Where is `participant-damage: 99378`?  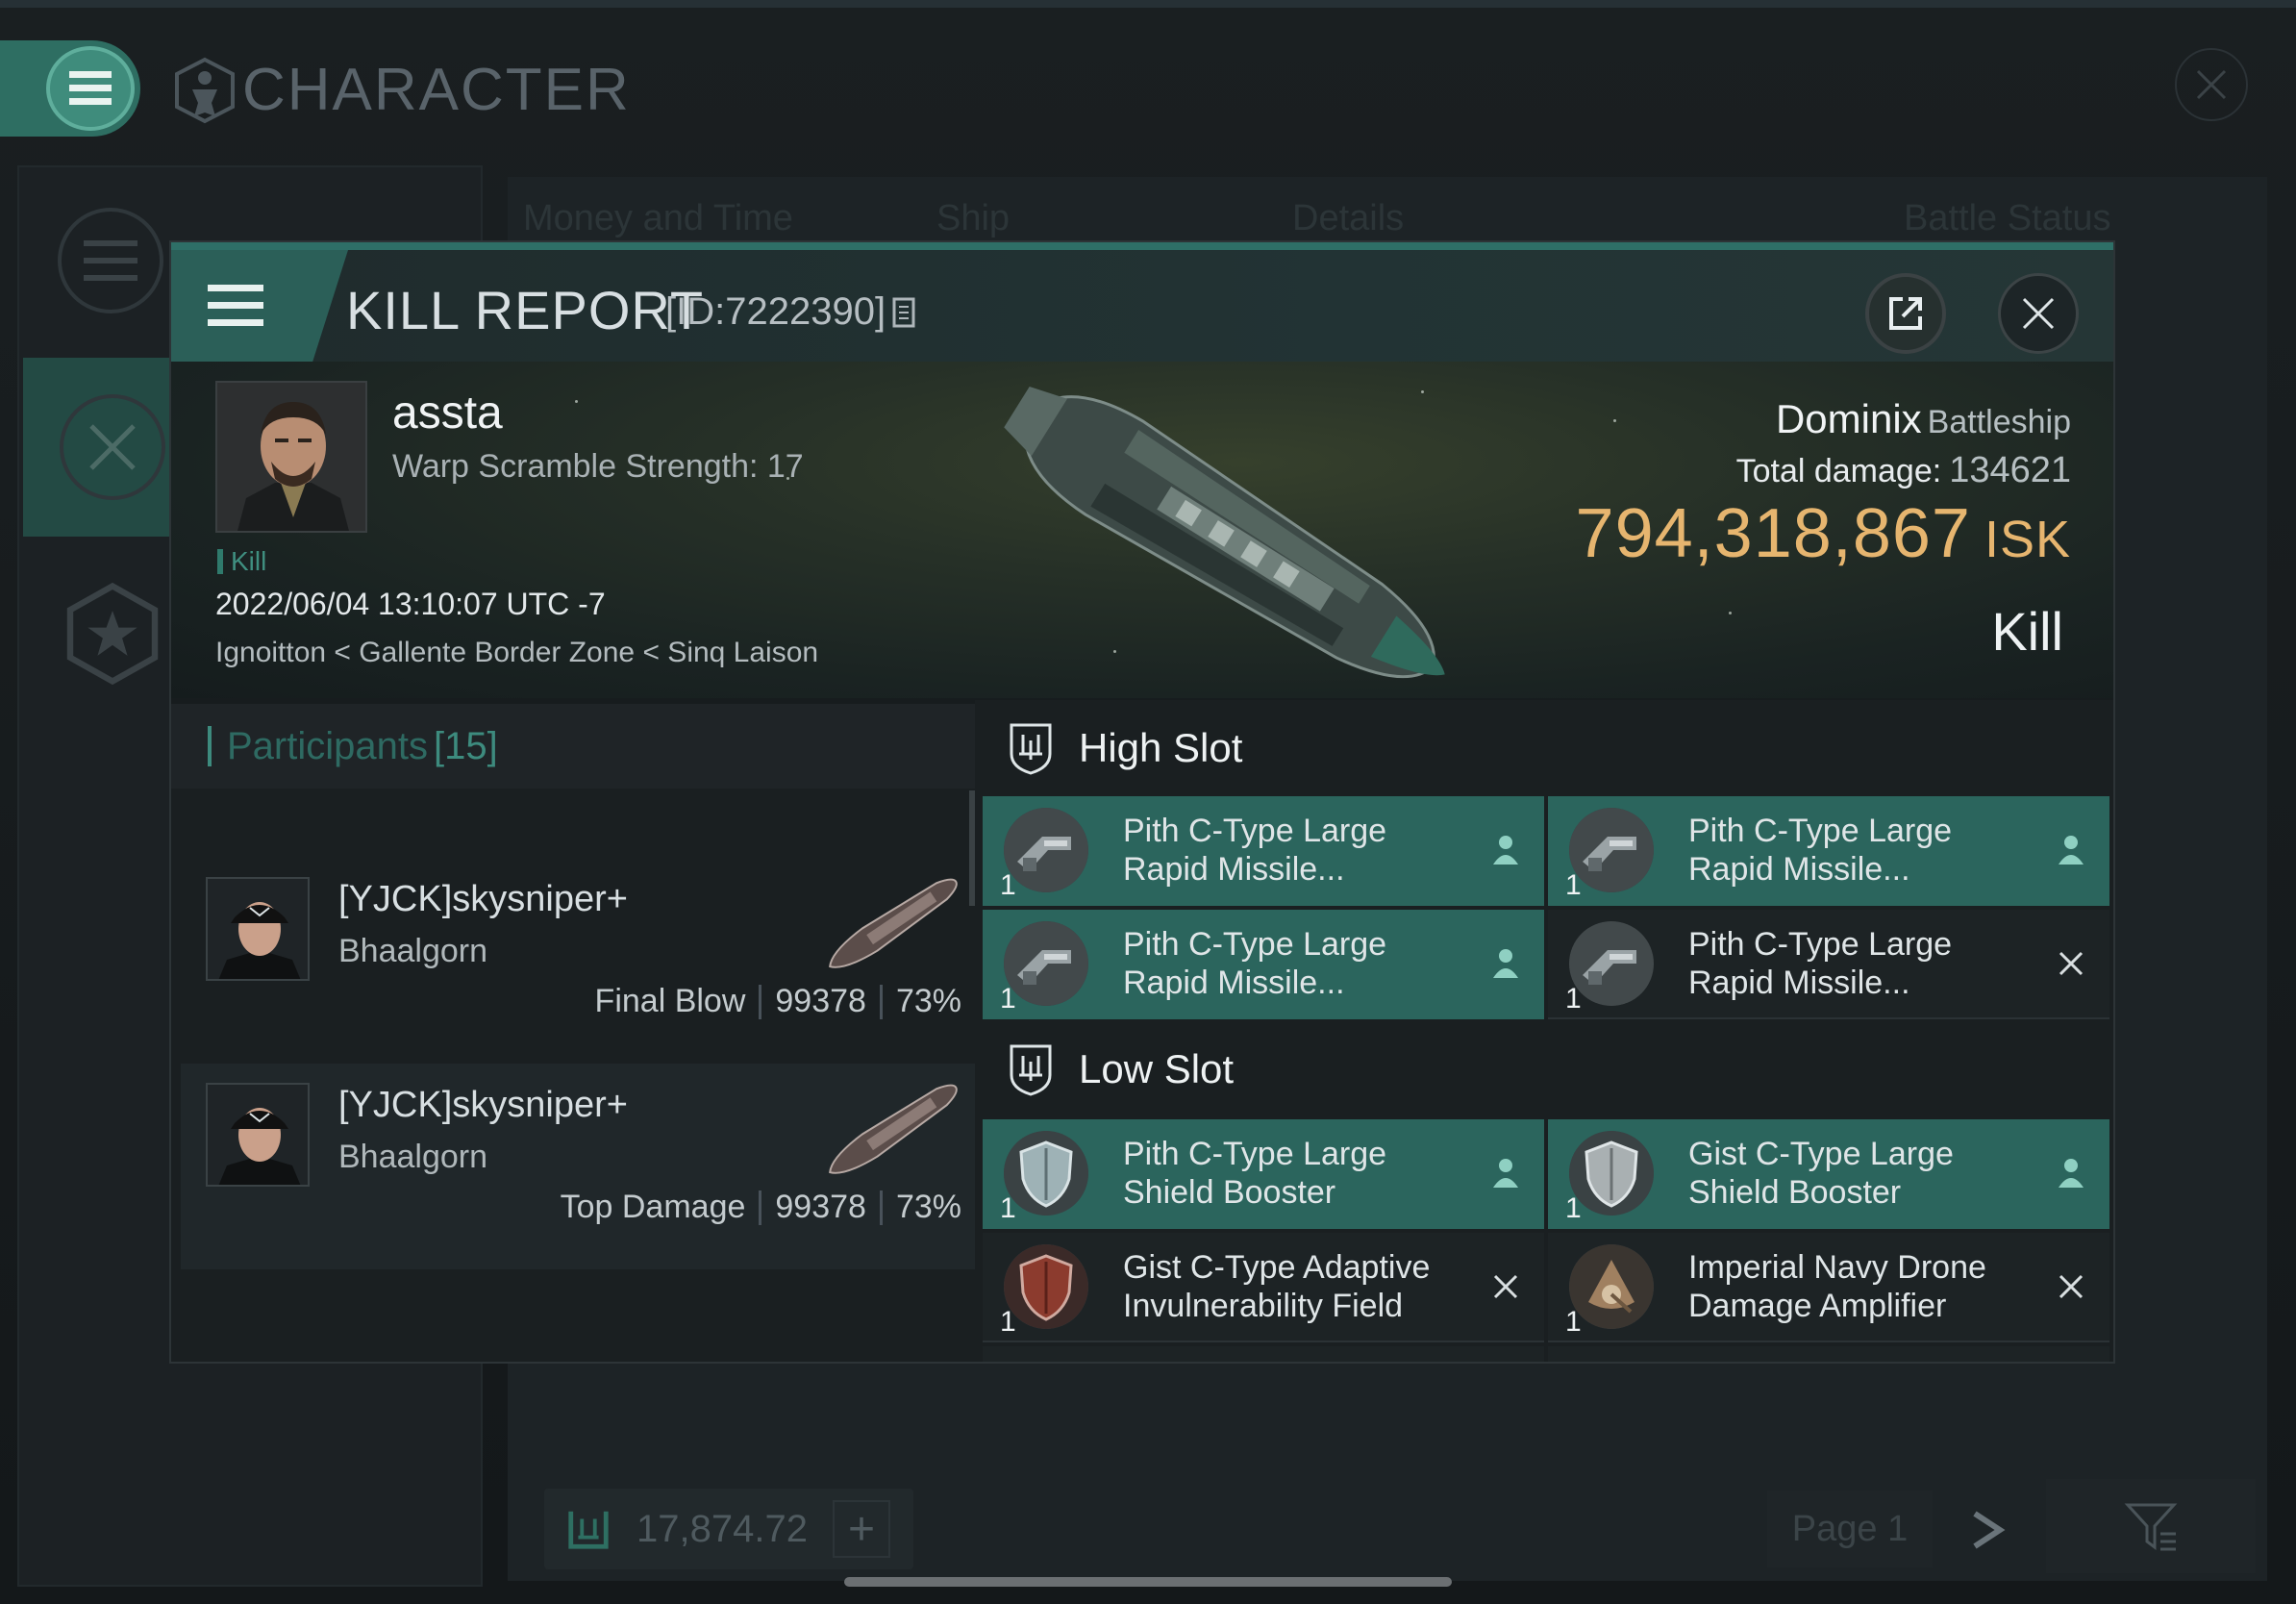
participant-damage: 99378 is located at coordinates (820, 1207).